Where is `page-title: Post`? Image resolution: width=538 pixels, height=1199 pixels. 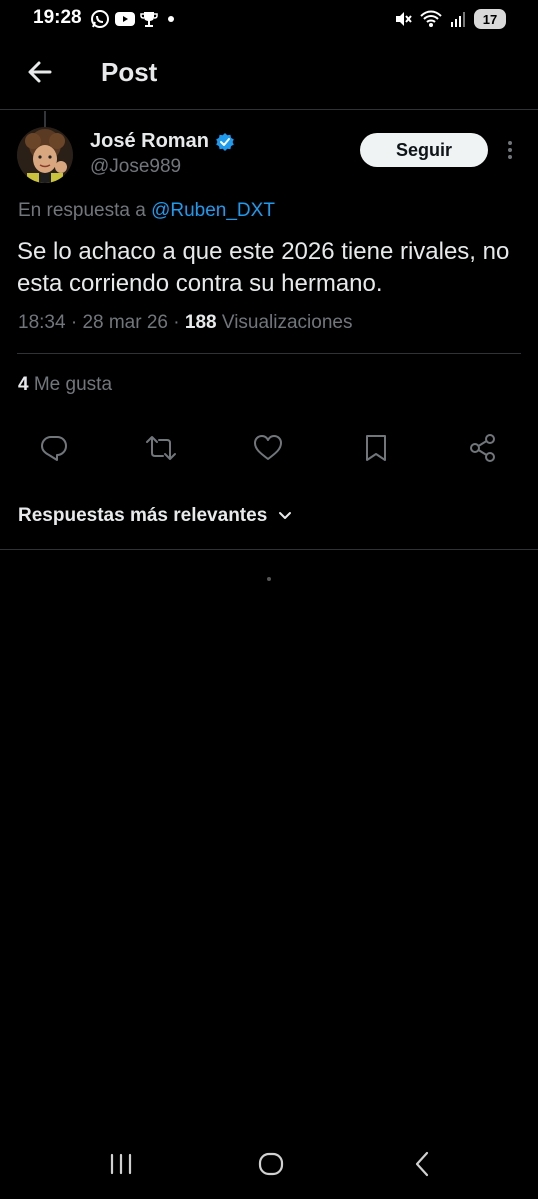
page-title: Post is located at coordinates (129, 72).